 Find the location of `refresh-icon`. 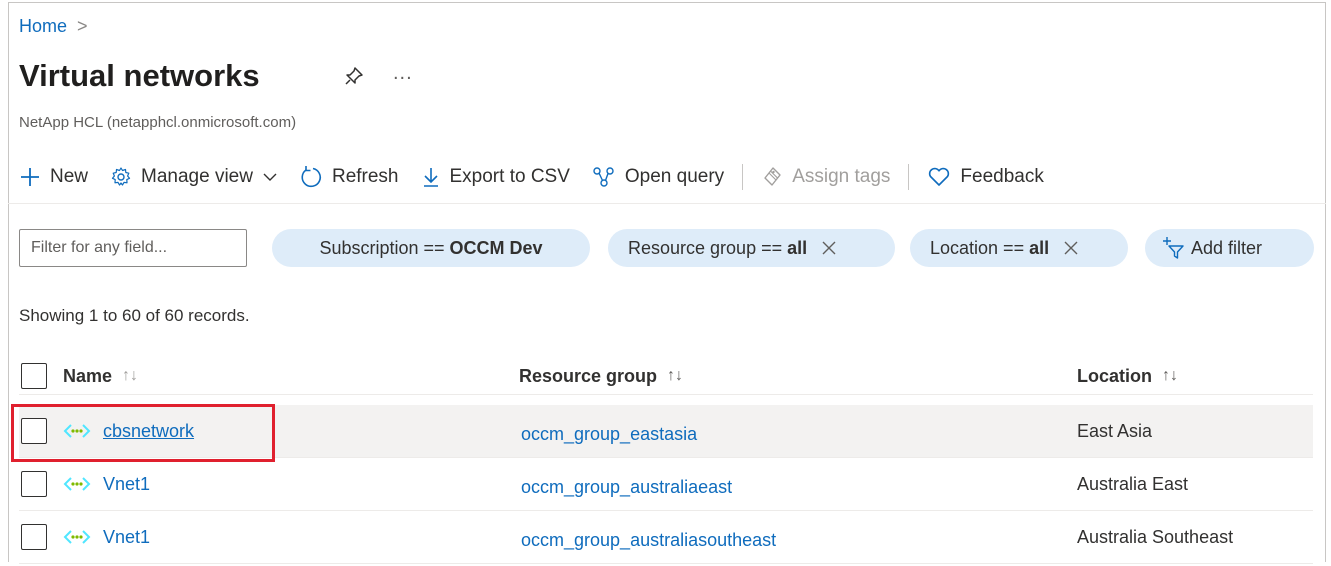

refresh-icon is located at coordinates (311, 177).